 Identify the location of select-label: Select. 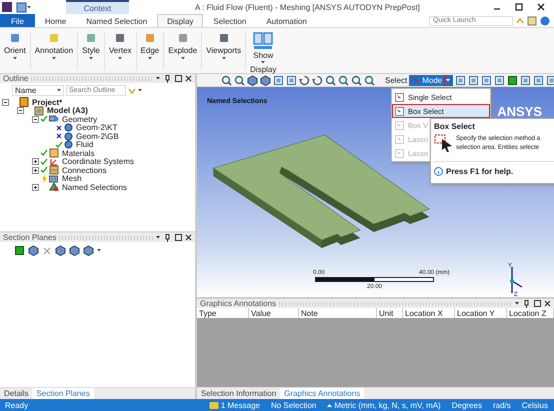
(396, 80).